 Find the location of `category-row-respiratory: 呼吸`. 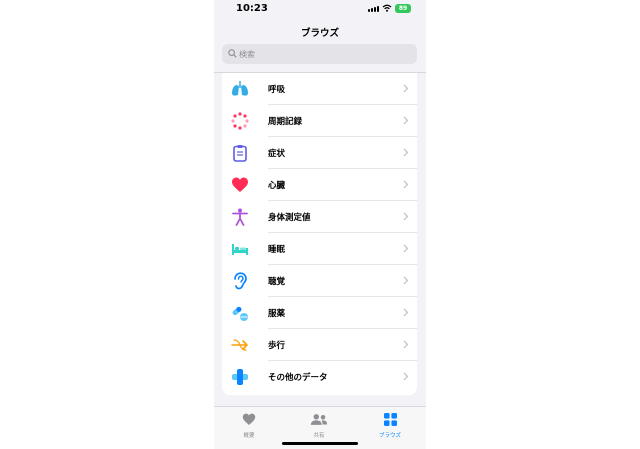

category-row-respiratory: 呼吸 is located at coordinates (319, 89).